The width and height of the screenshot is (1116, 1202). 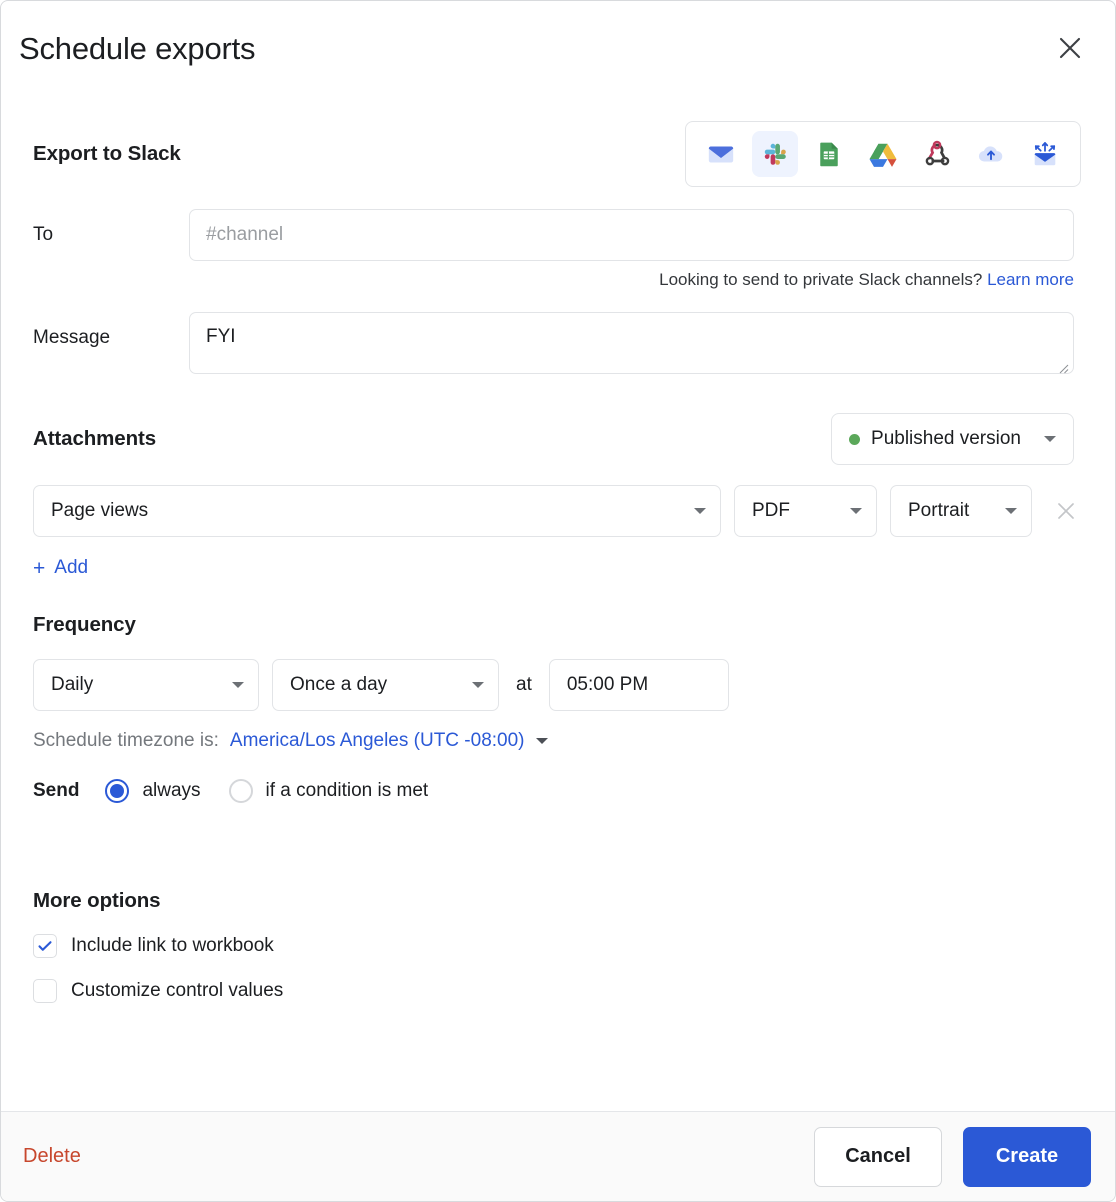 I want to click on attachments-header: Attachments Published version, so click(x=558, y=439).